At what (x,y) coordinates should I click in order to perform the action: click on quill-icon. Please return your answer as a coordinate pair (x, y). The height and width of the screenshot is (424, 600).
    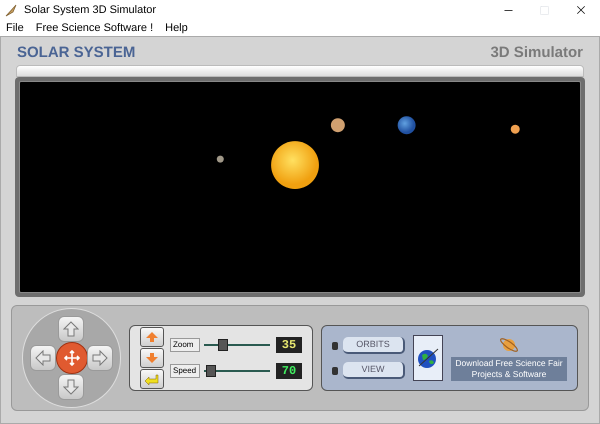
    Looking at the image, I should click on (11, 10).